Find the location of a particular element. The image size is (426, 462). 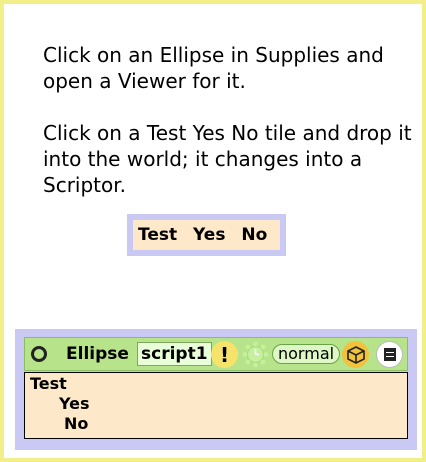

tile-yes-label: Yes is located at coordinates (209, 235).